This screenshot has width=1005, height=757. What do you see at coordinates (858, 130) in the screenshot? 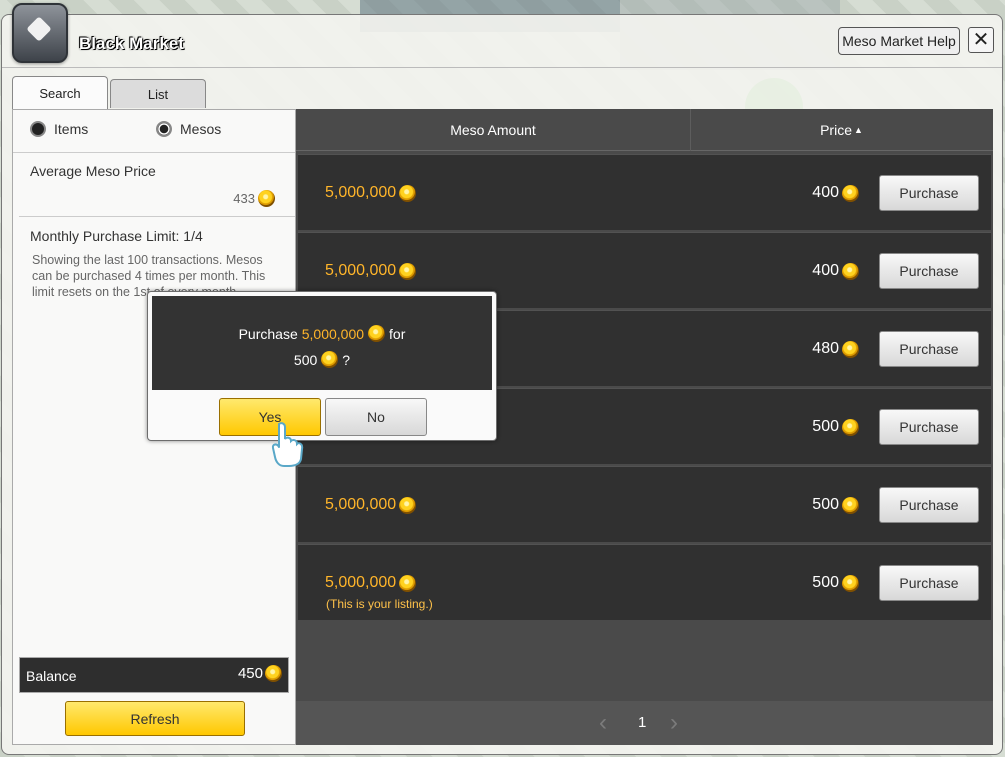
I see `sort-up-icon: ▲` at bounding box center [858, 130].